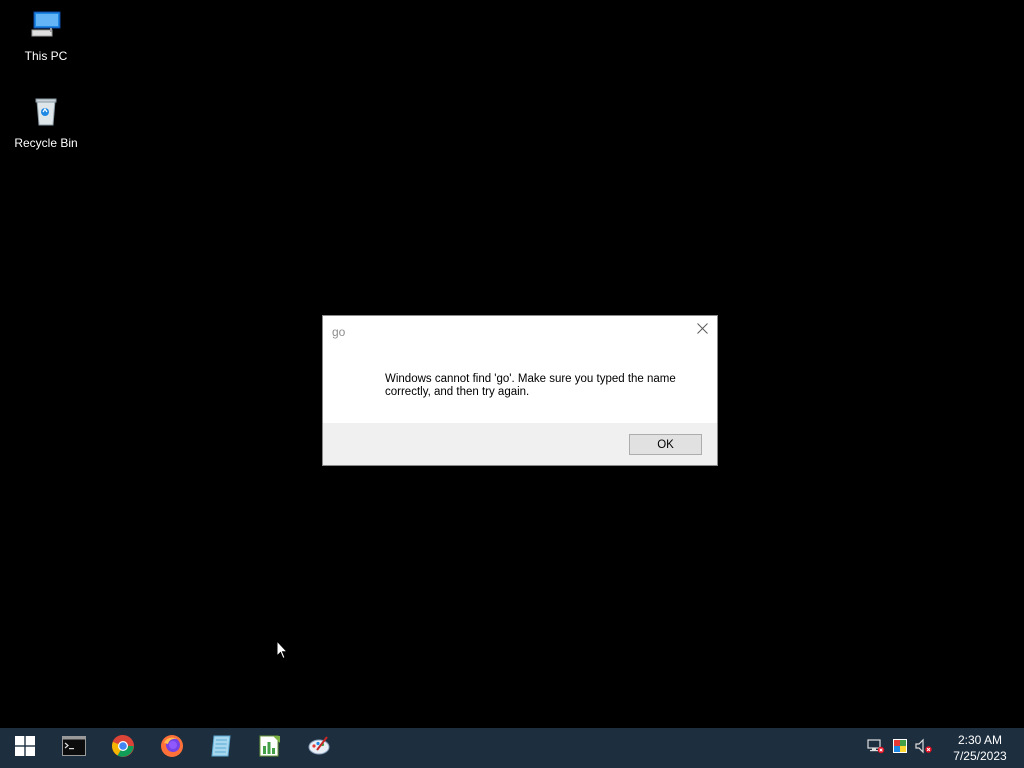 This screenshot has height=768, width=1024. I want to click on taskbar-command-prompt, so click(73, 748).